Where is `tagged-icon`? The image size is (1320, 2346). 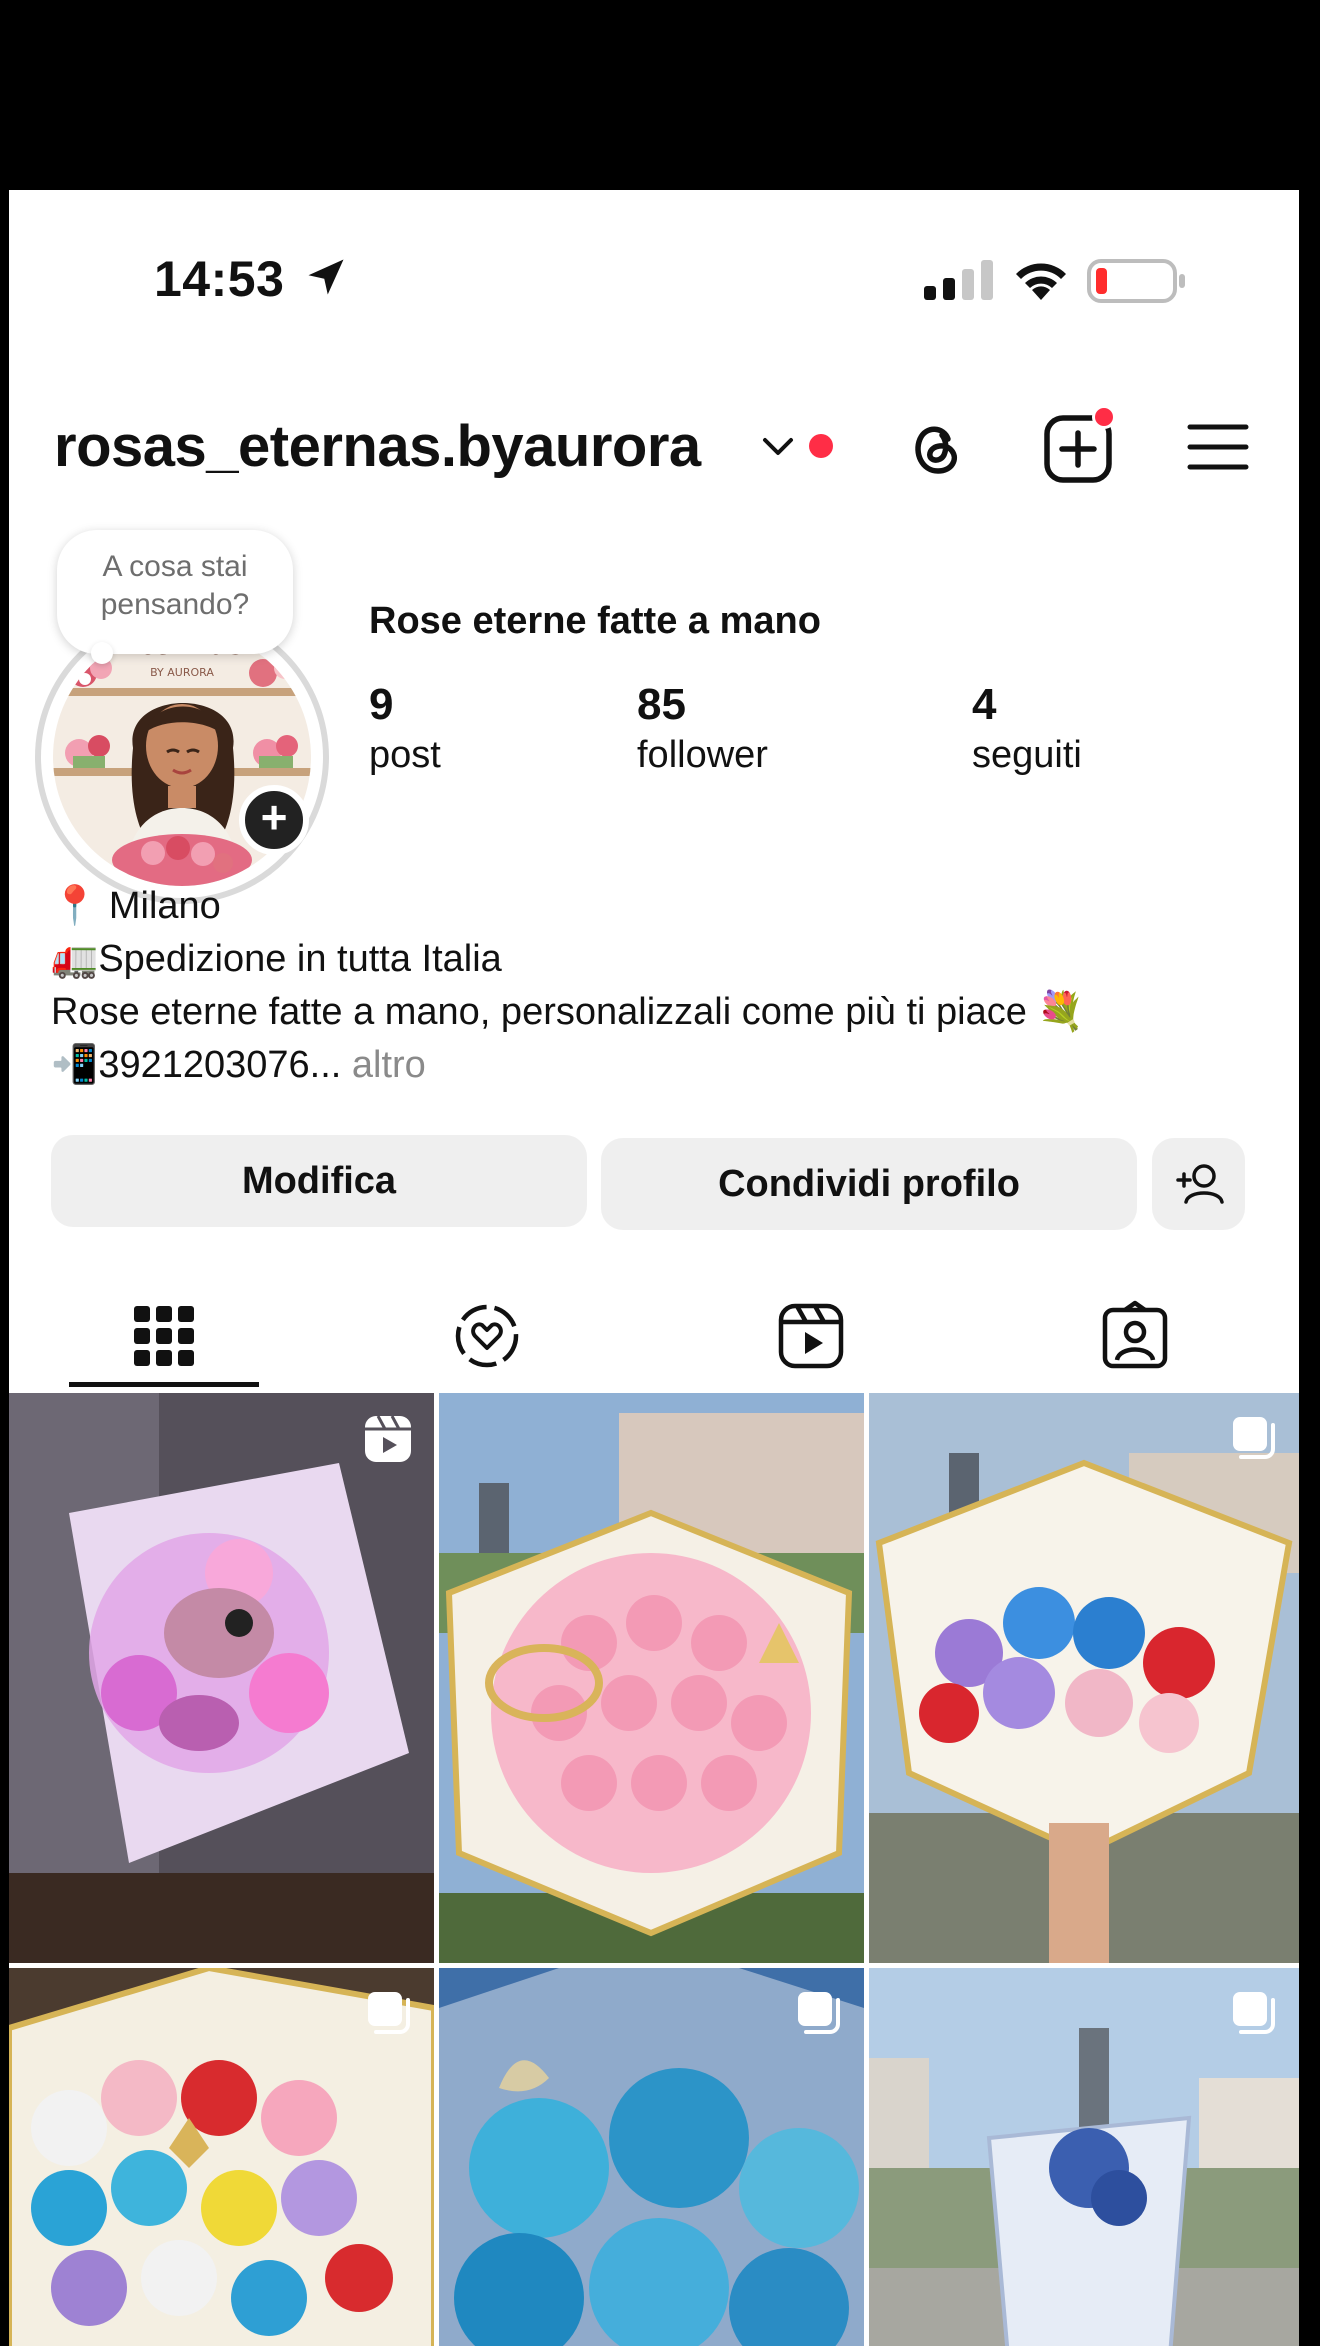
tagged-icon is located at coordinates (1135, 1336).